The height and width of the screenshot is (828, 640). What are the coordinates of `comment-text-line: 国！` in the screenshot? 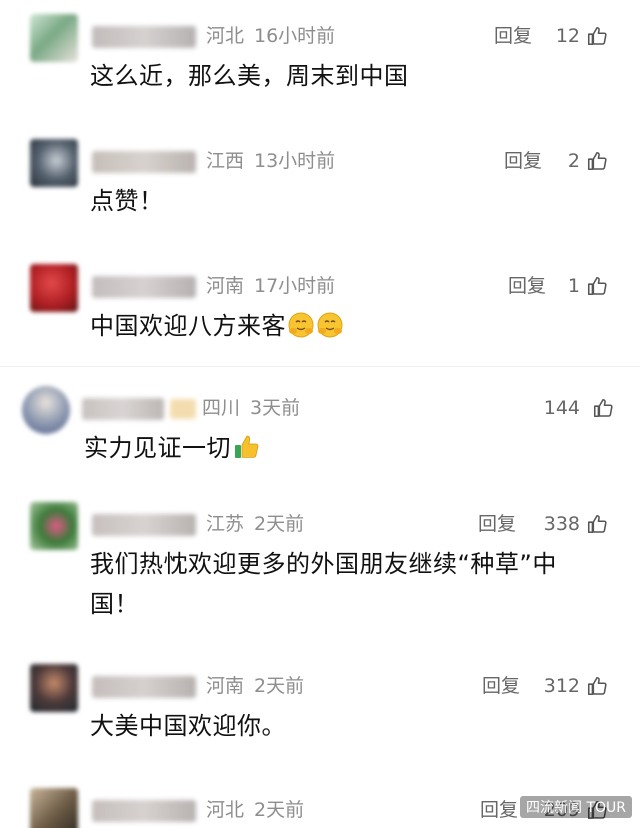 It's located at (114, 604).